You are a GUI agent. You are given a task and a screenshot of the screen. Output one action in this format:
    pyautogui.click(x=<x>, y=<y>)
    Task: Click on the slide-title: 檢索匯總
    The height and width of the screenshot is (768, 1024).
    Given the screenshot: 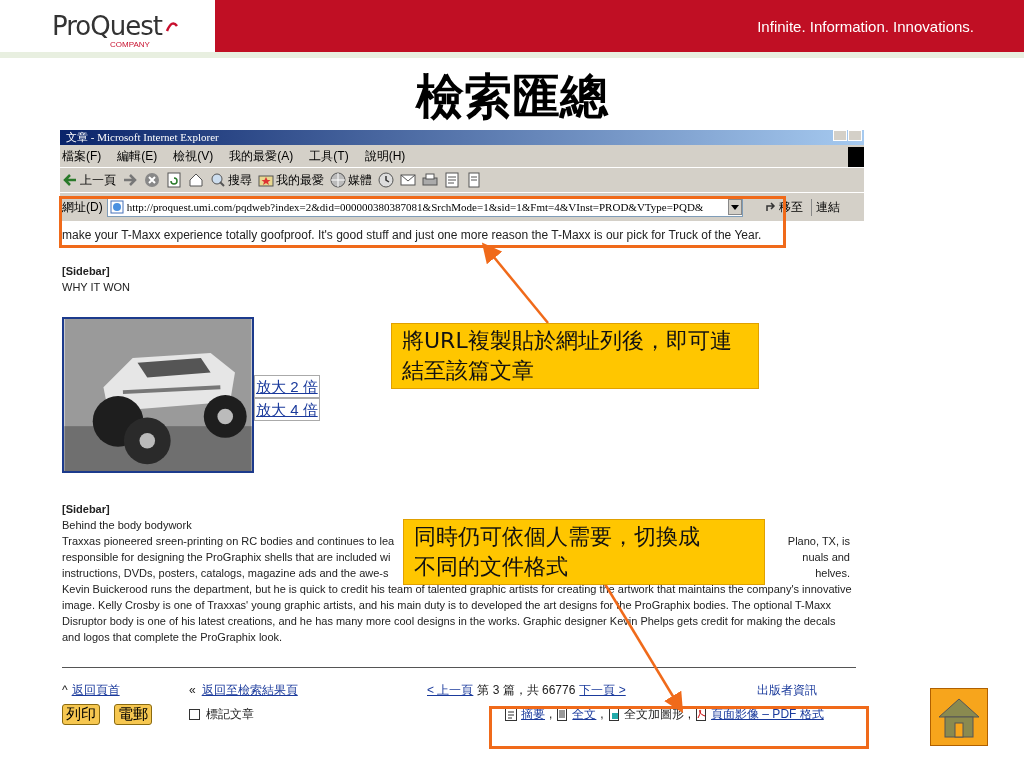 What is the action you would take?
    pyautogui.click(x=512, y=96)
    